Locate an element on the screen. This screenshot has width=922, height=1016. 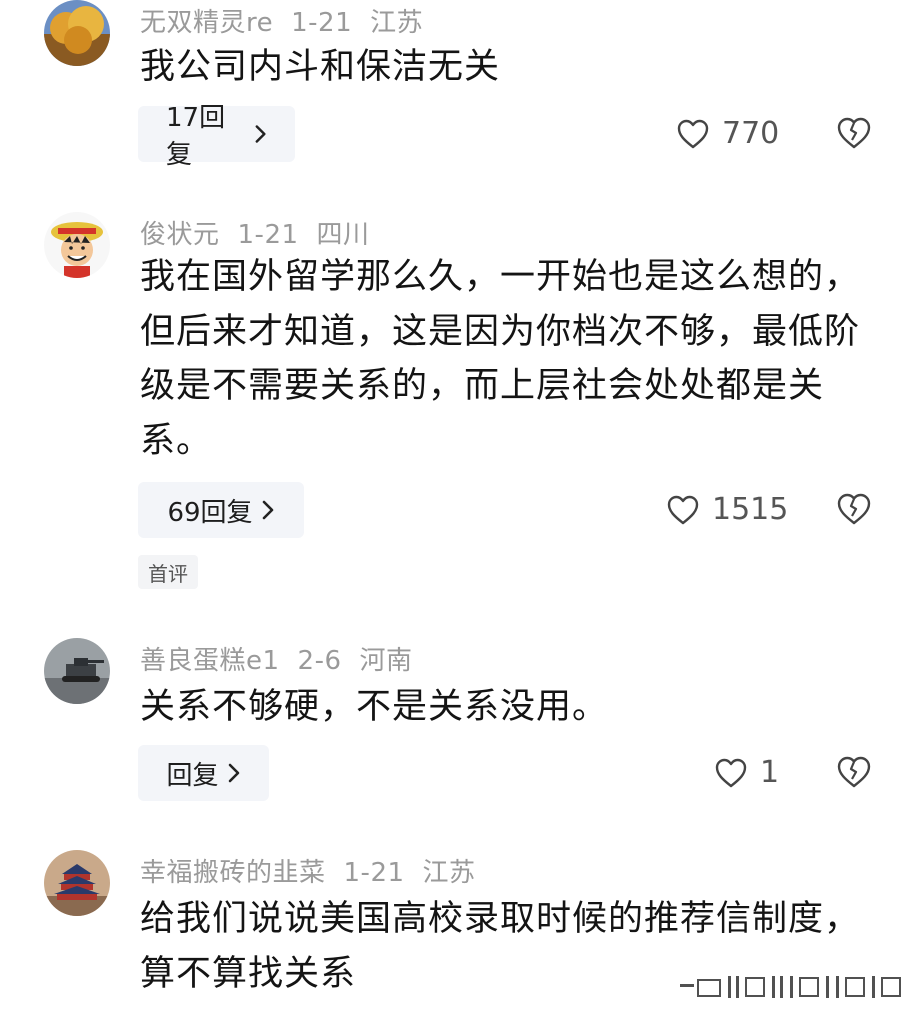
comment-meta: 俊状元 1-21 四川 is located at coordinates (264, 232).